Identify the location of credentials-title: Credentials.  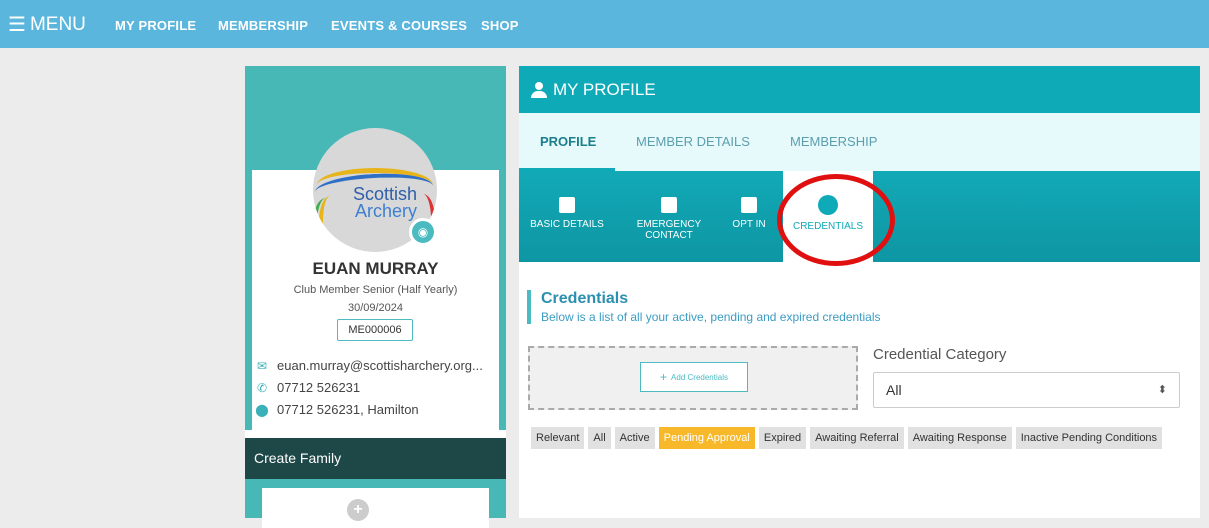
(585, 298).